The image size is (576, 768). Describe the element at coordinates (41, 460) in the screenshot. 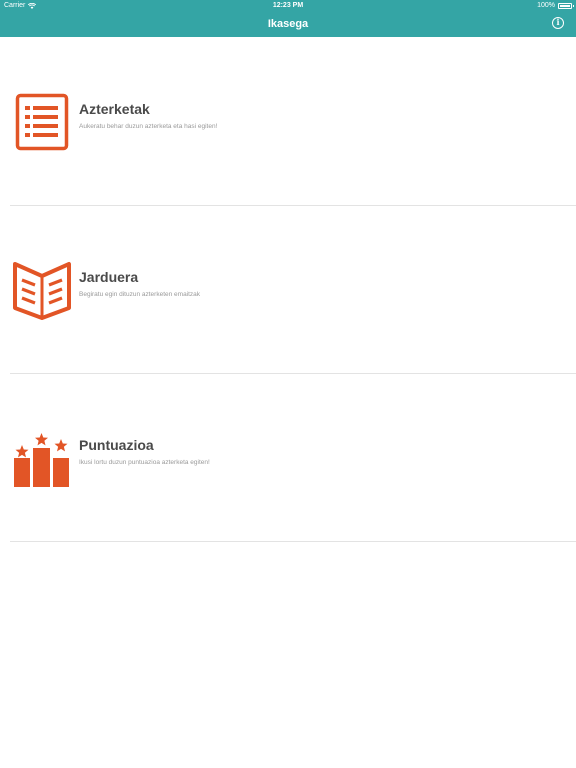

I see `podium-stars-icon` at that location.